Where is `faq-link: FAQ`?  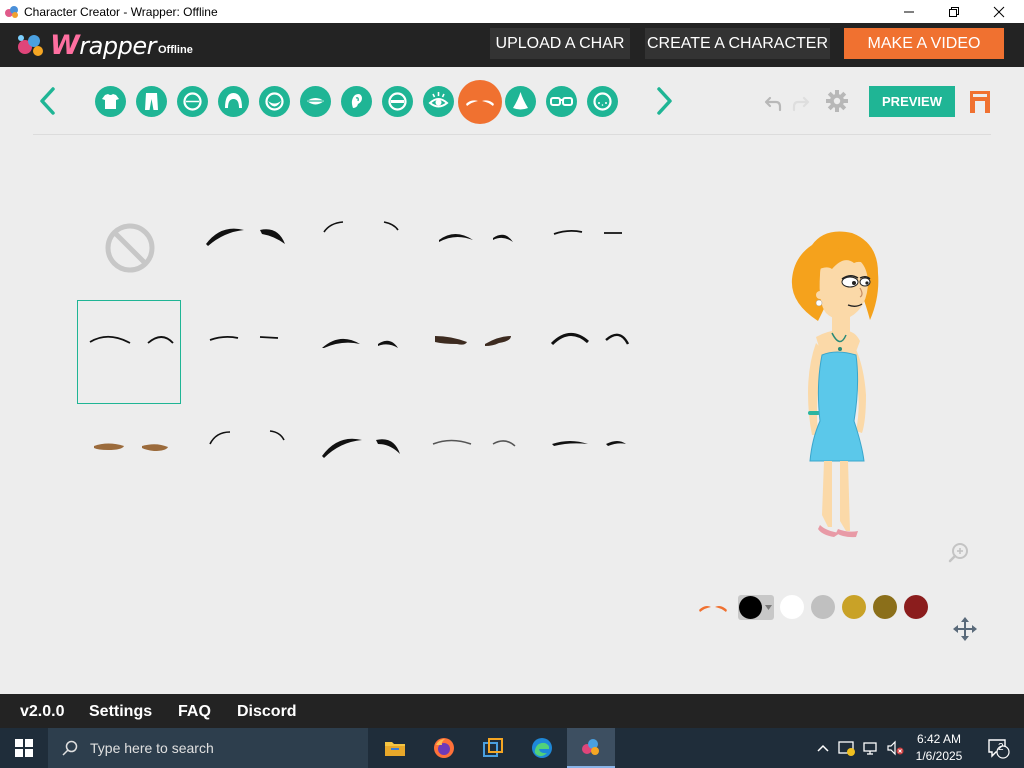 faq-link: FAQ is located at coordinates (194, 712).